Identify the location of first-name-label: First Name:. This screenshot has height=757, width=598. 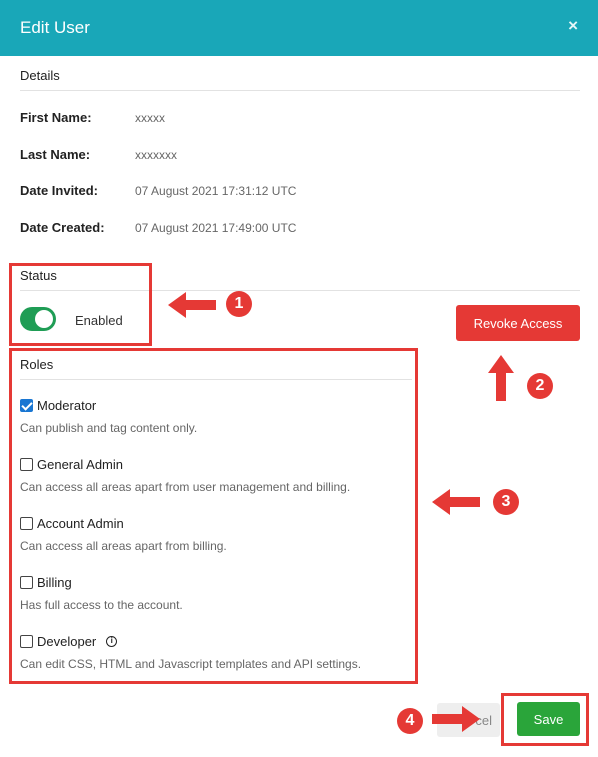
(56, 117).